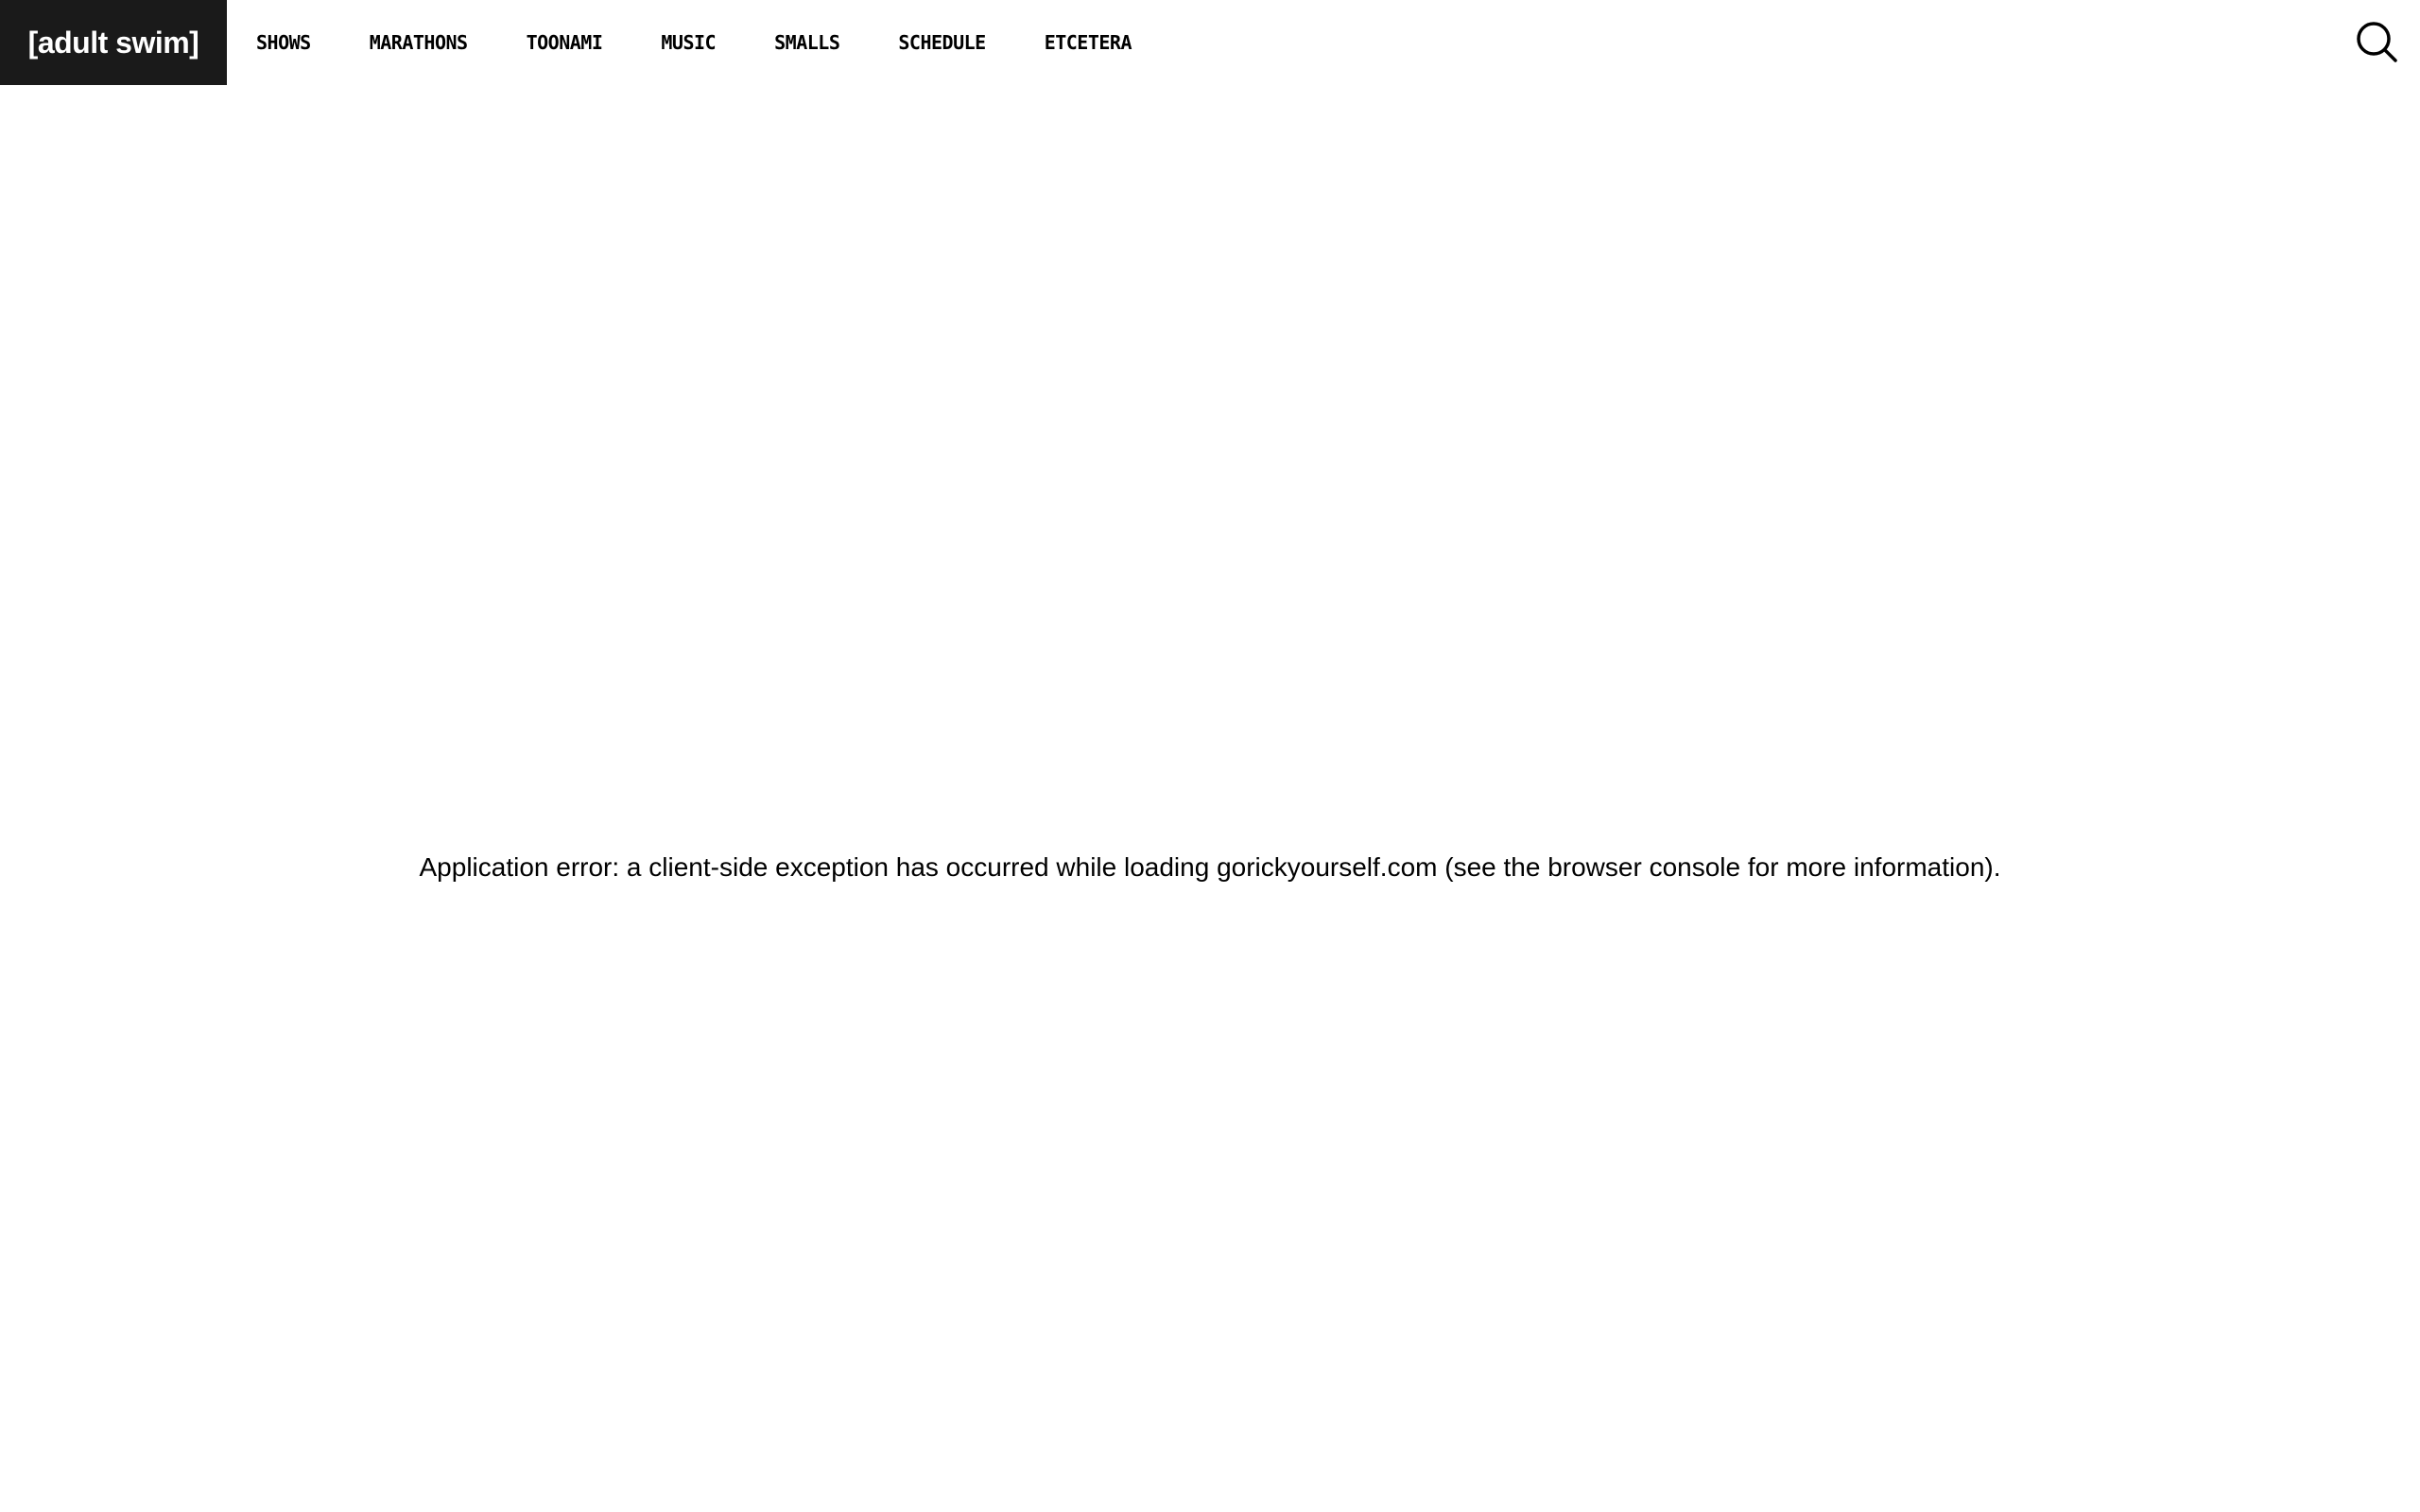  What do you see at coordinates (942, 42) in the screenshot?
I see `nav-item-schedule: SCHEDULE` at bounding box center [942, 42].